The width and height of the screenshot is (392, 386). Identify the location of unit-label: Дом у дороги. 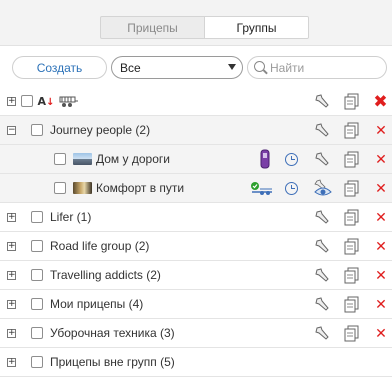
(133, 159).